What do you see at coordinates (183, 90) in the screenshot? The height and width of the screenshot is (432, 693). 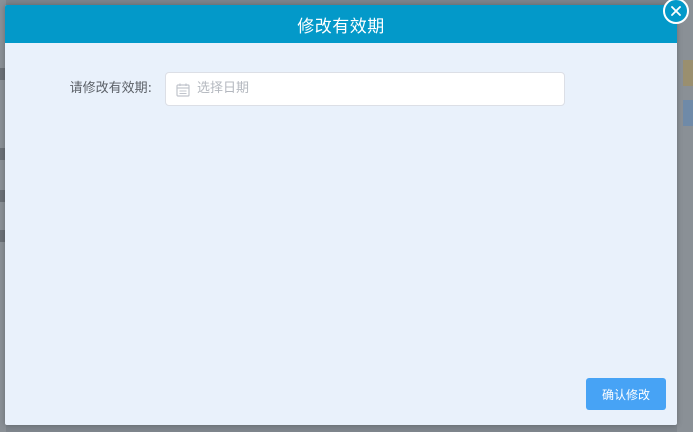 I see `calendar-icon` at bounding box center [183, 90].